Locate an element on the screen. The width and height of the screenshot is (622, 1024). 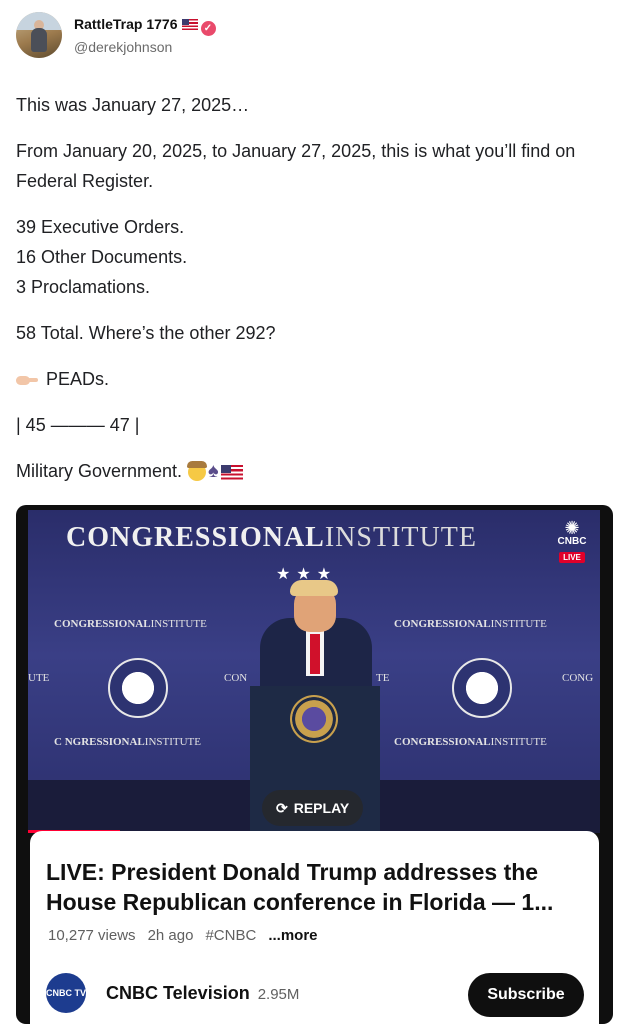
replay-icon: ⟳ is located at coordinates (282, 808).